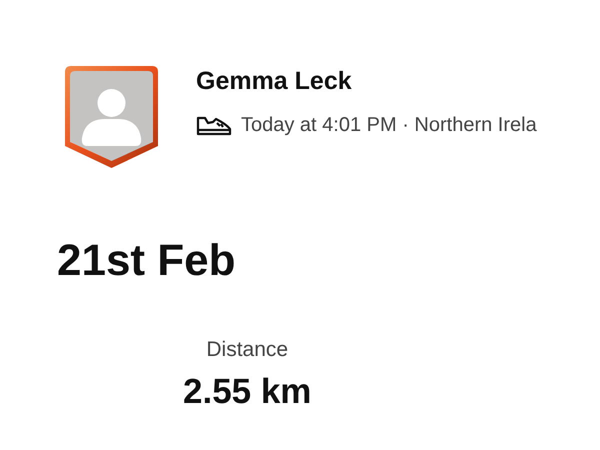 Image resolution: width=600 pixels, height=450 pixels. What do you see at coordinates (366, 81) in the screenshot?
I see `athlete-name: Gemma Leck` at bounding box center [366, 81].